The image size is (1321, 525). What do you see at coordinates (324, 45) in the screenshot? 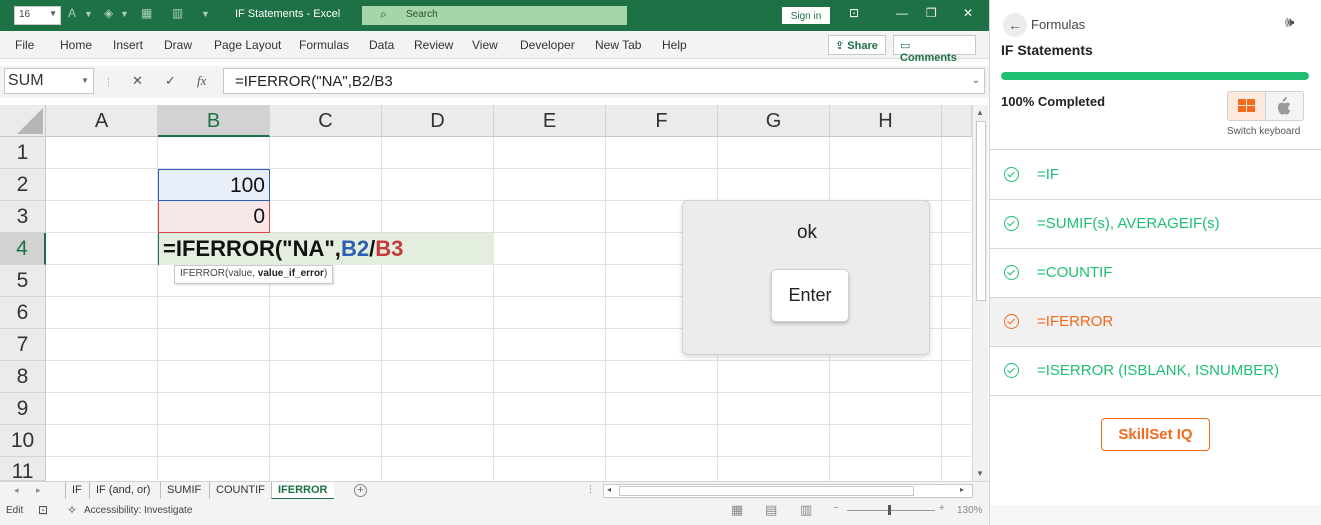
I see `tab-formulas: Formulas` at bounding box center [324, 45].